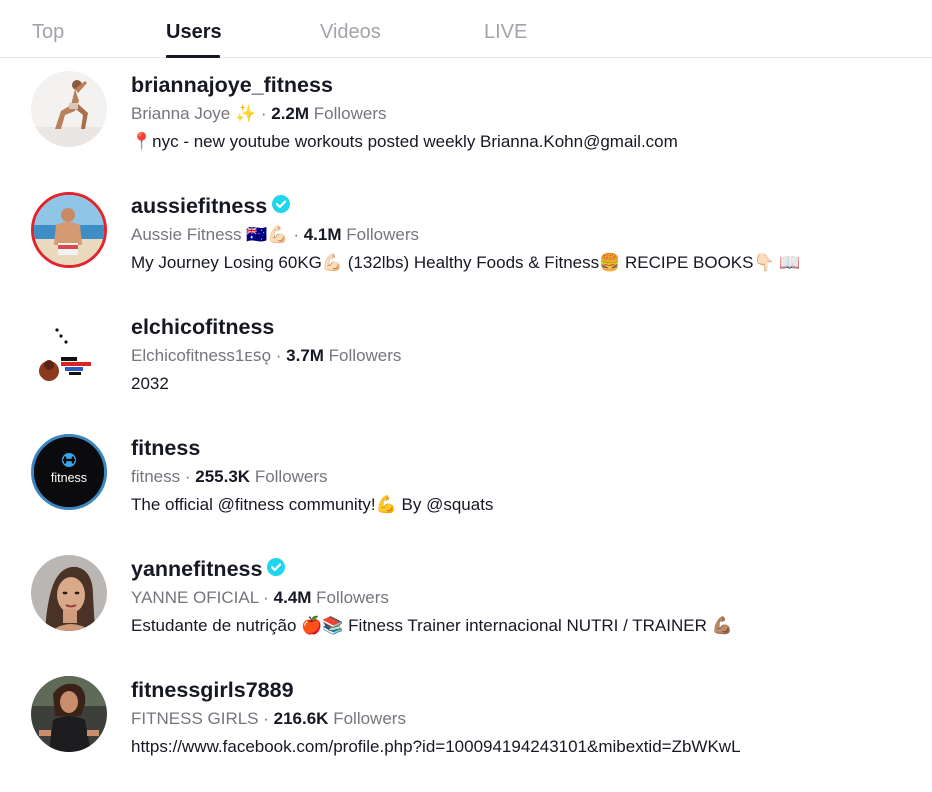  Describe the element at coordinates (212, 690) in the screenshot. I see `username: fitnessgirls7889` at that location.